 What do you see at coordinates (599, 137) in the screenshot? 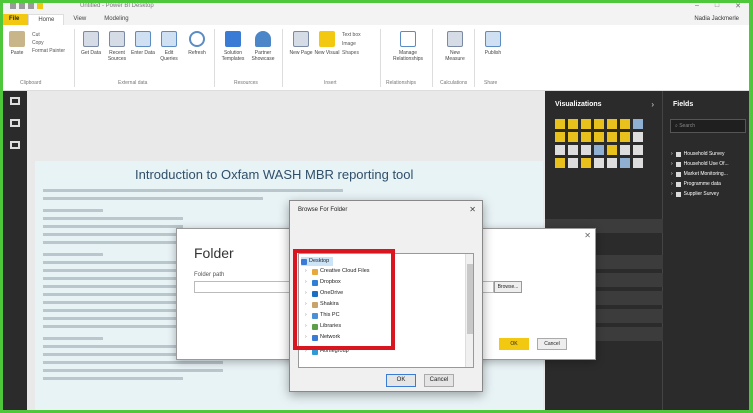
I see `ribbon-chart-icon` at bounding box center [599, 137].